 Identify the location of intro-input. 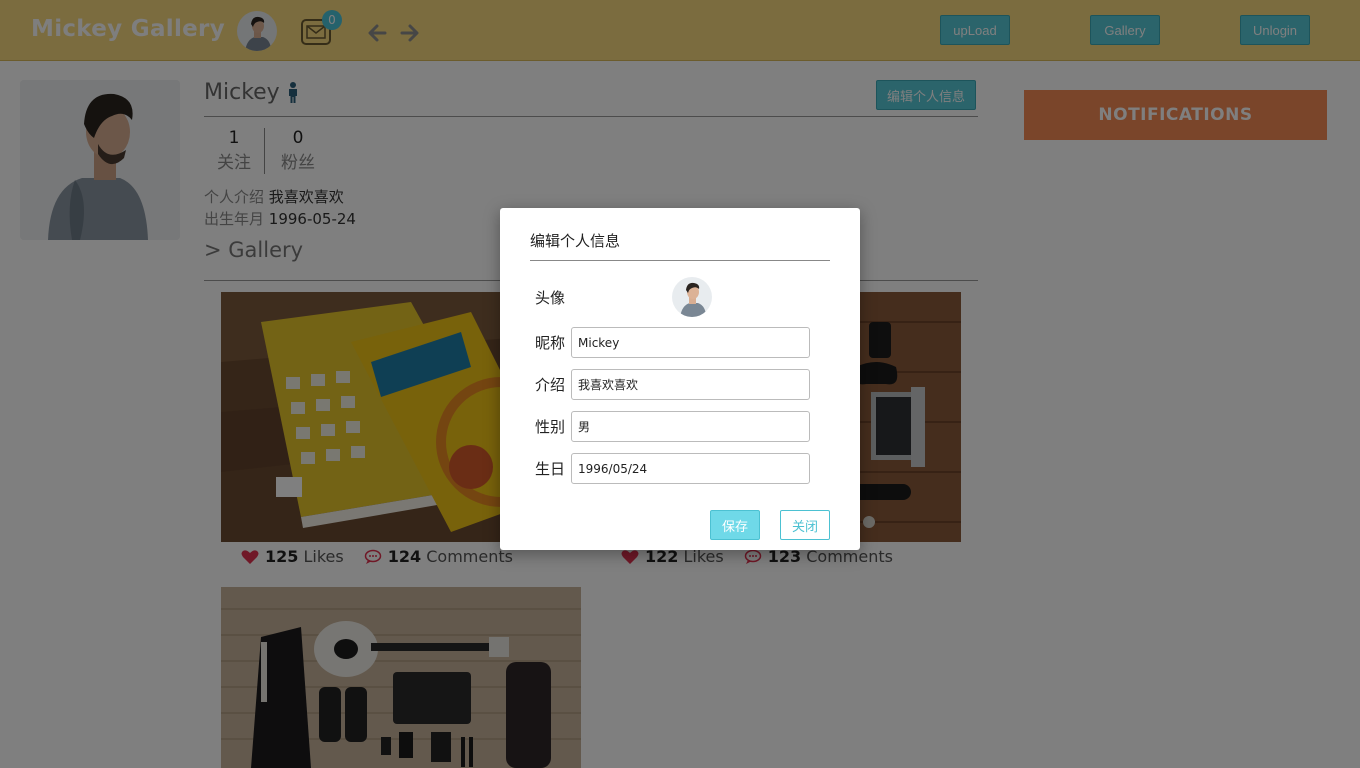
(690, 384).